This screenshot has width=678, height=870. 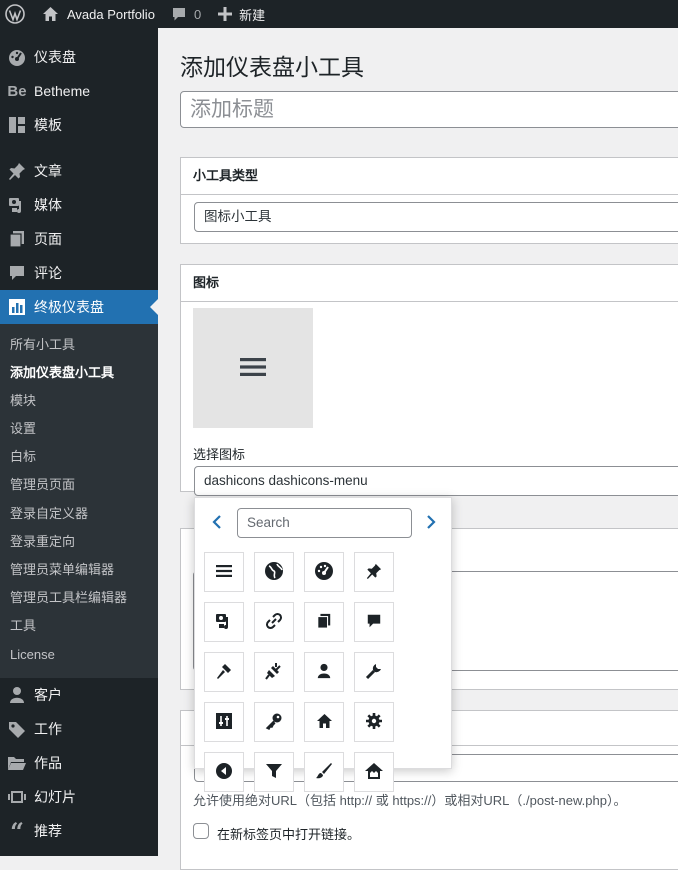 I want to click on home-icon, so click(x=324, y=722).